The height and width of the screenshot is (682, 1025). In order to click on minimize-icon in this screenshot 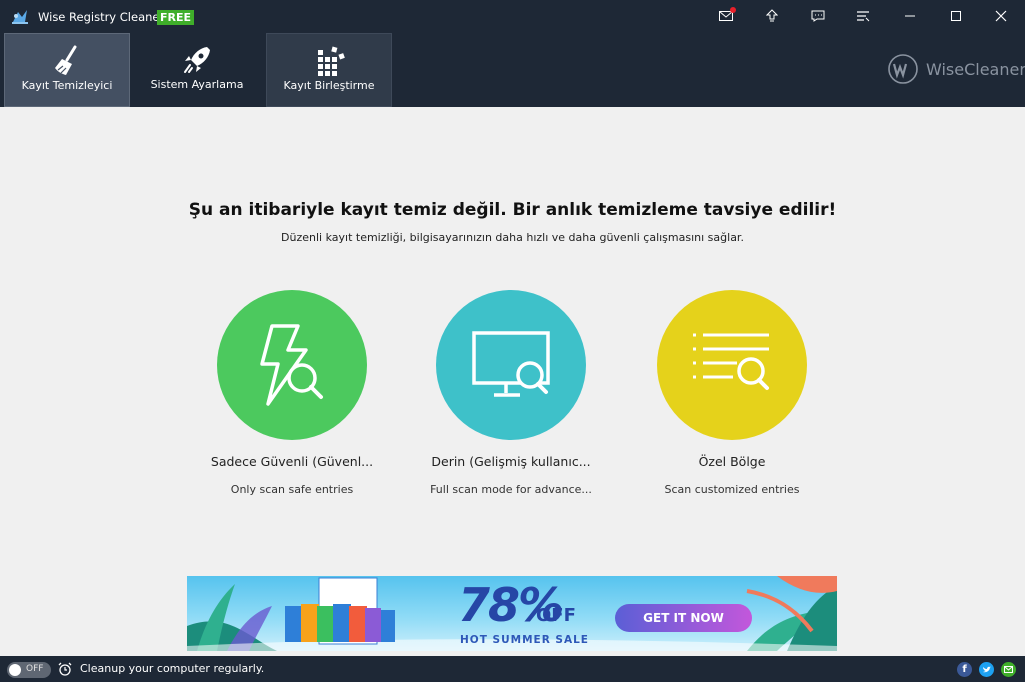, I will do `click(910, 16)`.